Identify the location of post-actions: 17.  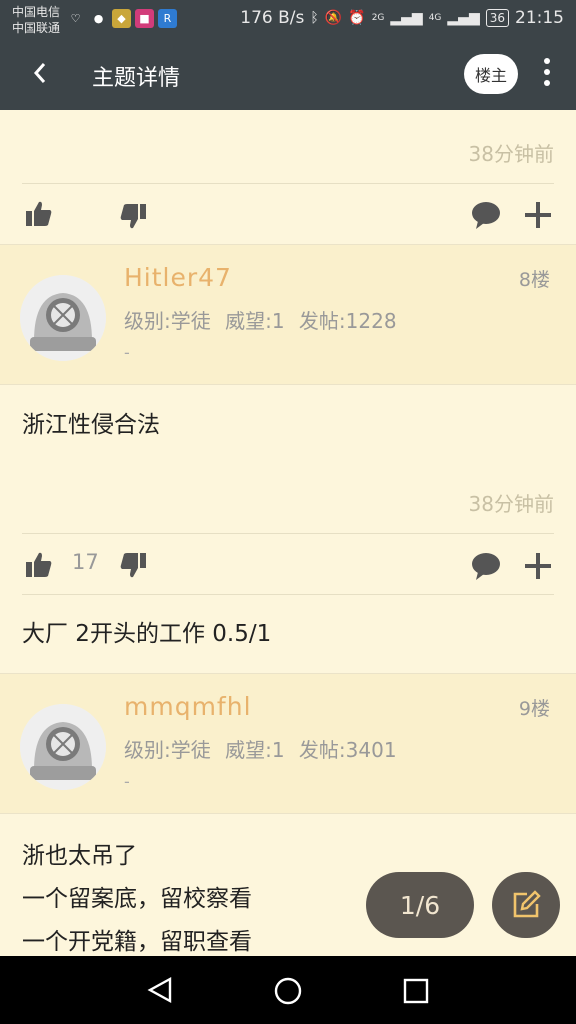
(288, 566).